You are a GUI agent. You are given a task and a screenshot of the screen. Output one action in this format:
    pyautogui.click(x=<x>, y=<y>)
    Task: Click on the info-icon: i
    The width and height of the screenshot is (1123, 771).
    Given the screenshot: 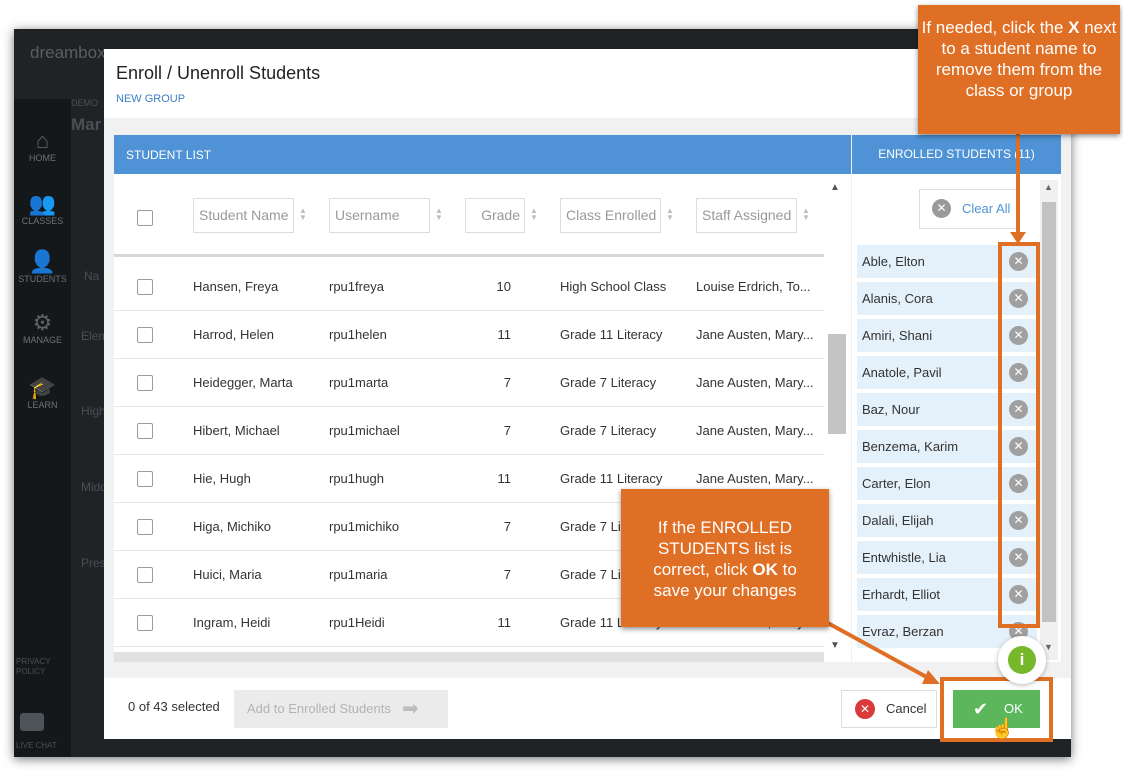 What is the action you would take?
    pyautogui.click(x=1022, y=660)
    